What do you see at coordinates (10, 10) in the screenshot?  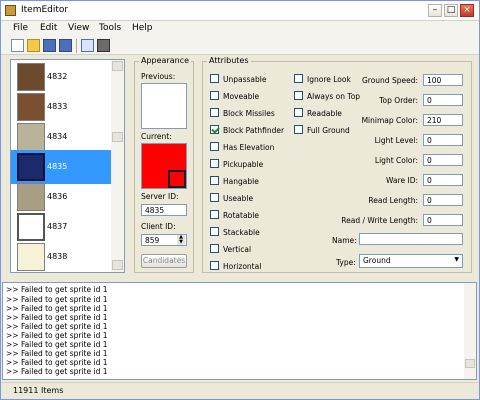 I see `app-icon` at bounding box center [10, 10].